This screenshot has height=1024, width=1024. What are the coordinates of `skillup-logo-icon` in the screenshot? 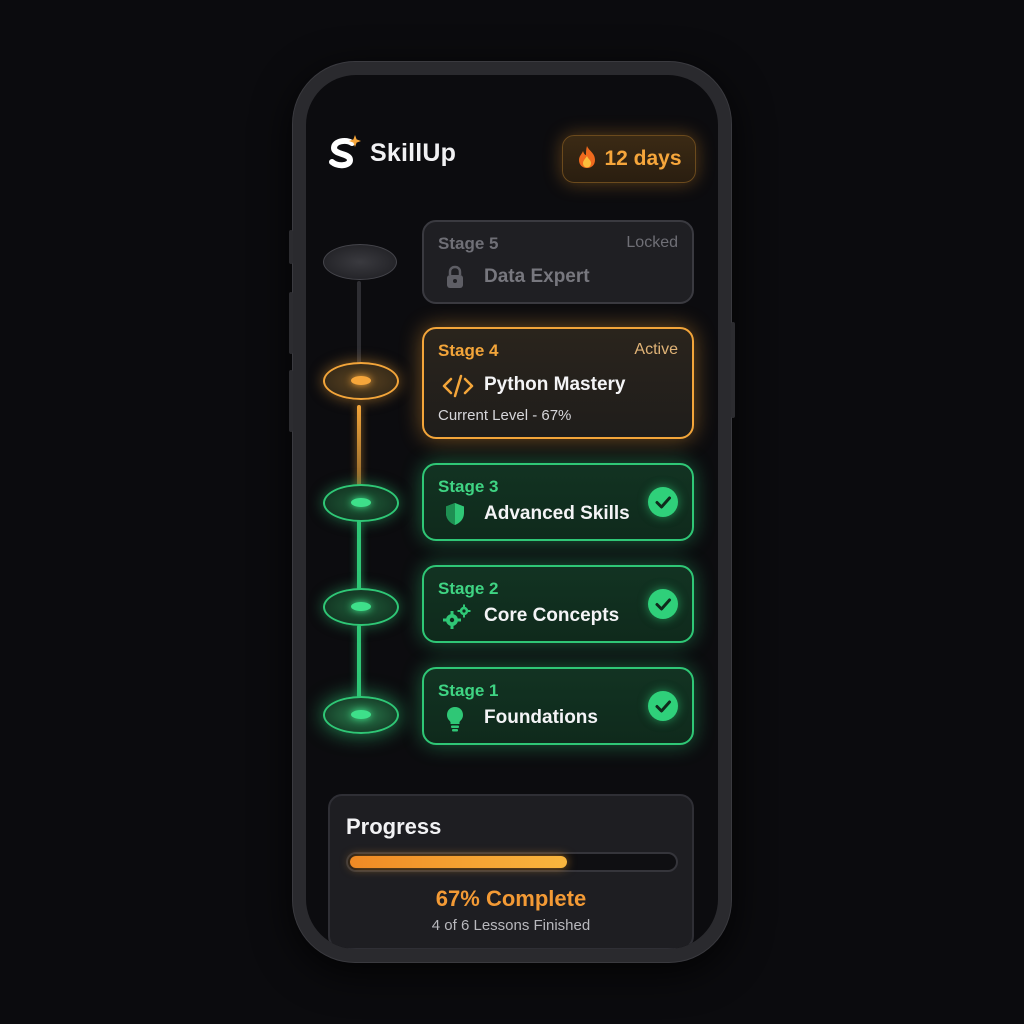 It's located at (345, 153).